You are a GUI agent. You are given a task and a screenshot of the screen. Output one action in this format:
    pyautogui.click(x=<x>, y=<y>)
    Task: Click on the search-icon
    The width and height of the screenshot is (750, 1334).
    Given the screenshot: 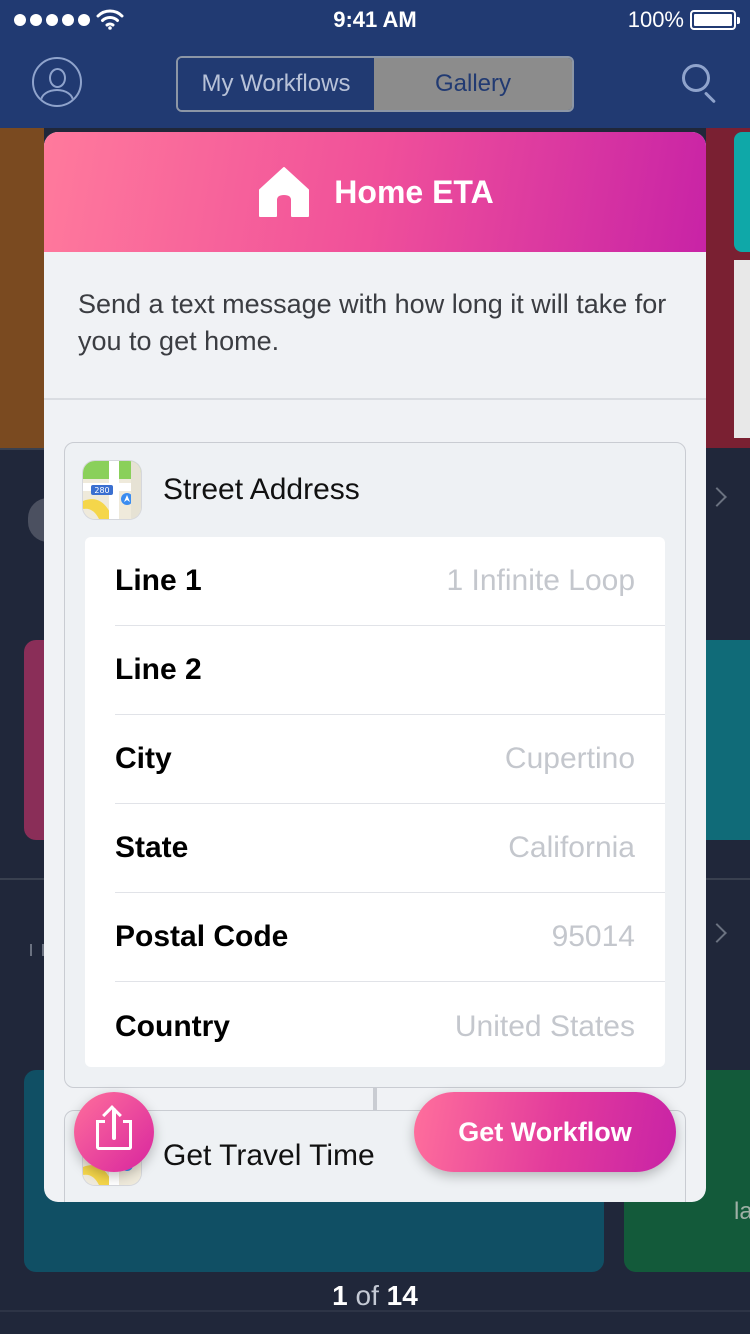 What is the action you would take?
    pyautogui.click(x=701, y=84)
    